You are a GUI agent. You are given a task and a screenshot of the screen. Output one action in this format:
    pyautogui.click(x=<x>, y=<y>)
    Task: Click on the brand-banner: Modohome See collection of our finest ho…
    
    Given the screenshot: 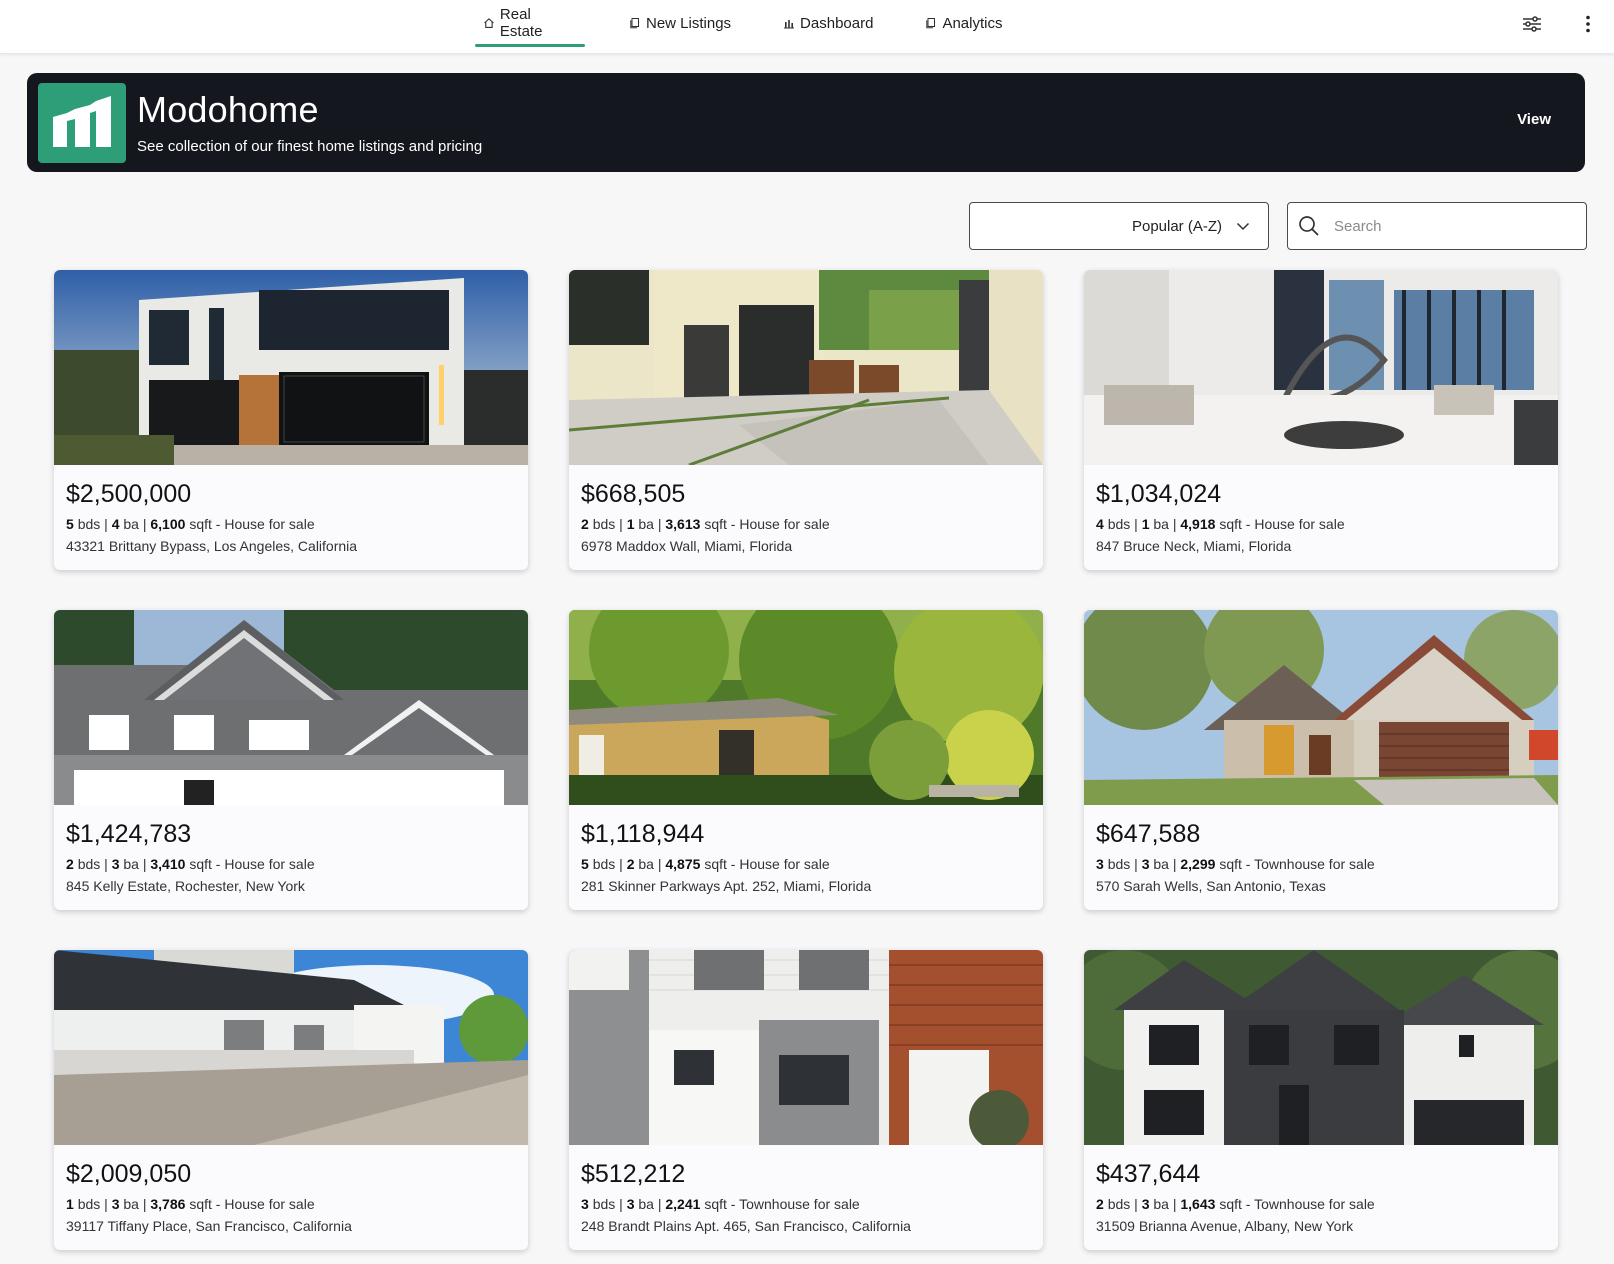 What is the action you would take?
    pyautogui.click(x=806, y=122)
    